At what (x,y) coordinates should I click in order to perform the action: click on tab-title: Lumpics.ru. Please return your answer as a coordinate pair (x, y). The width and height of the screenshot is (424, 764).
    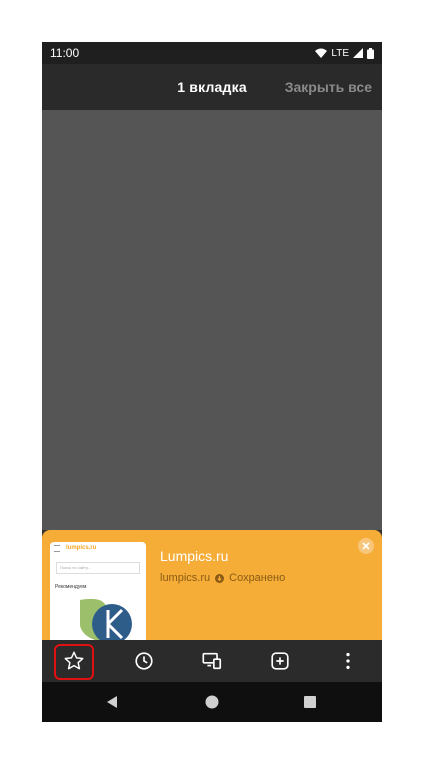
    Looking at the image, I should click on (194, 556).